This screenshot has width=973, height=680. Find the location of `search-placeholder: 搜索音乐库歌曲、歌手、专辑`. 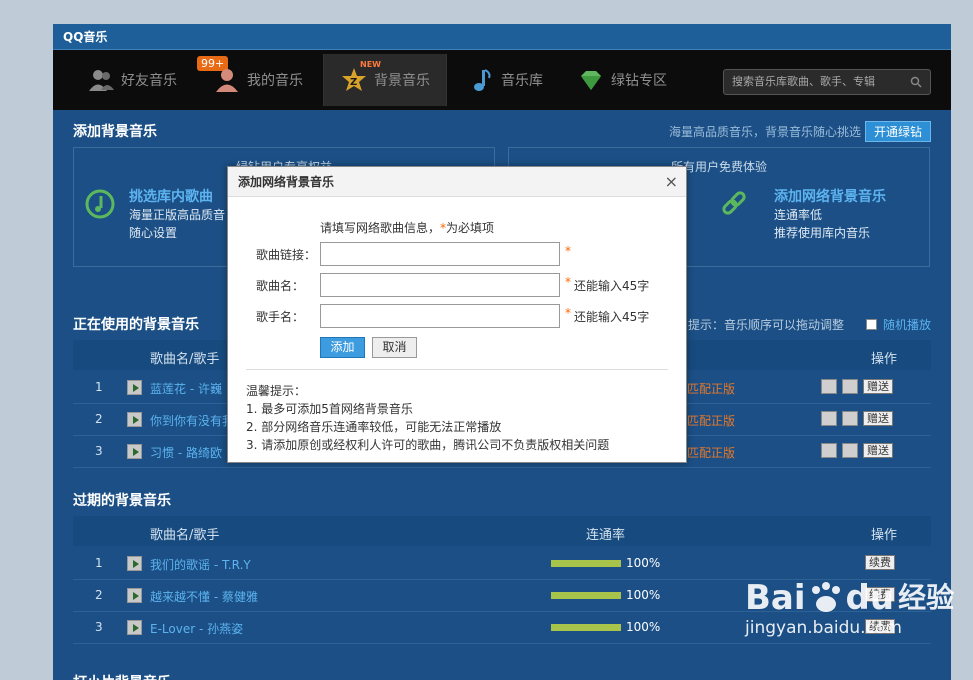

search-placeholder: 搜索音乐库歌曲、歌手、专辑 is located at coordinates (803, 81).